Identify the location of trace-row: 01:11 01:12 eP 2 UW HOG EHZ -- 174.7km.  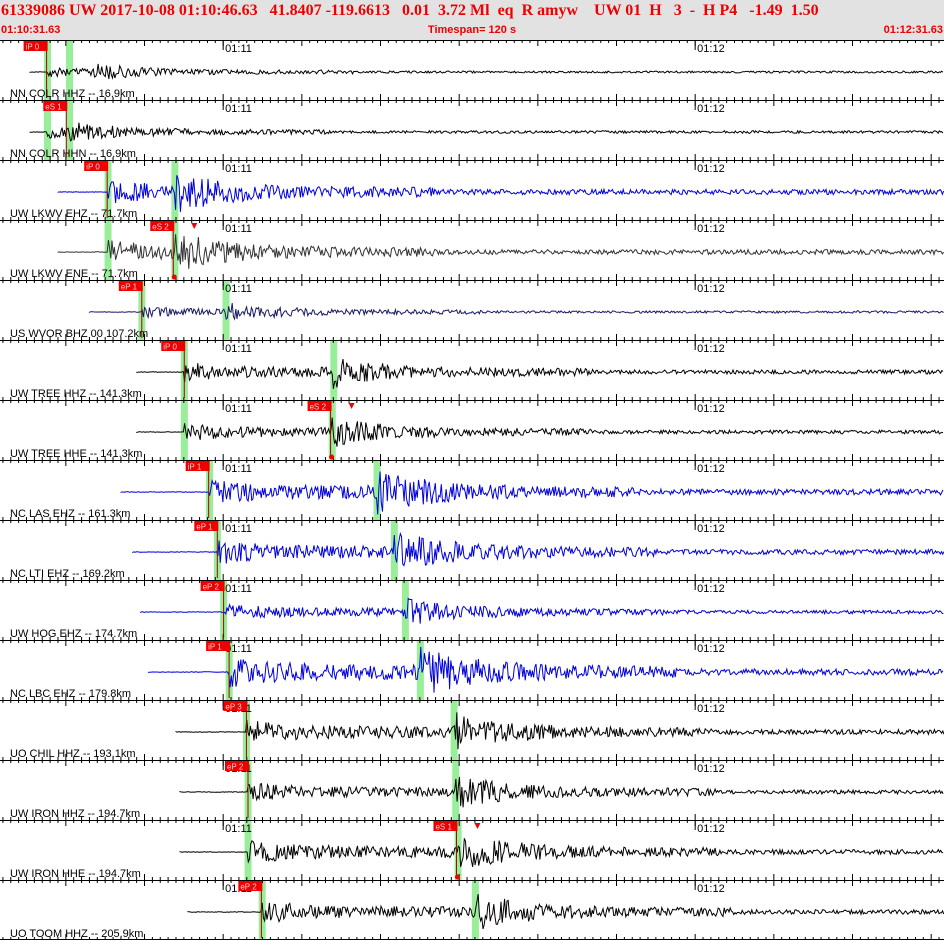
(472, 610).